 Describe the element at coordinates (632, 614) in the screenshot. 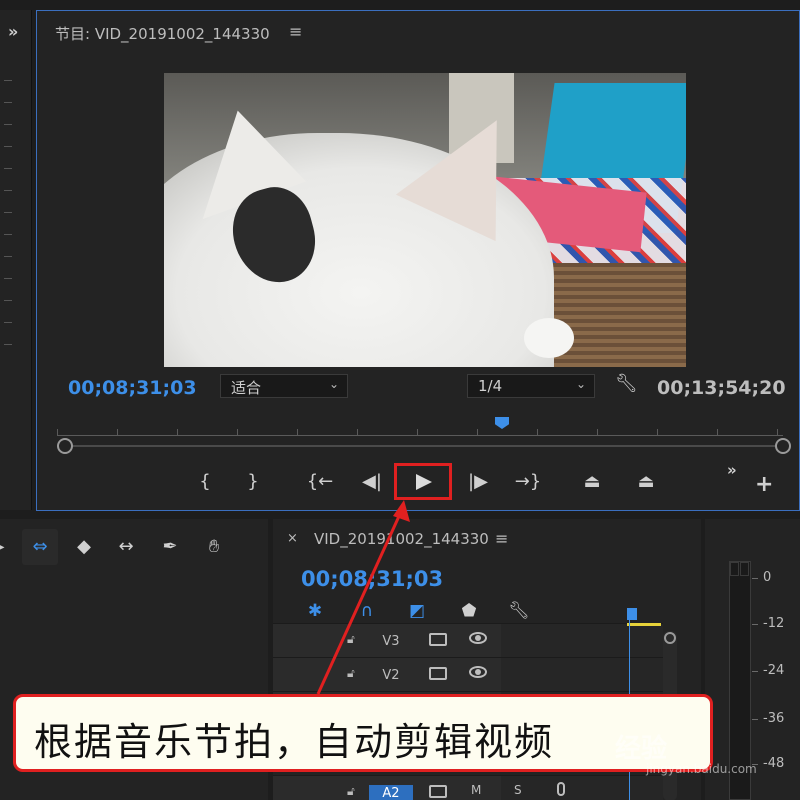

I see `timeline-playhead` at that location.